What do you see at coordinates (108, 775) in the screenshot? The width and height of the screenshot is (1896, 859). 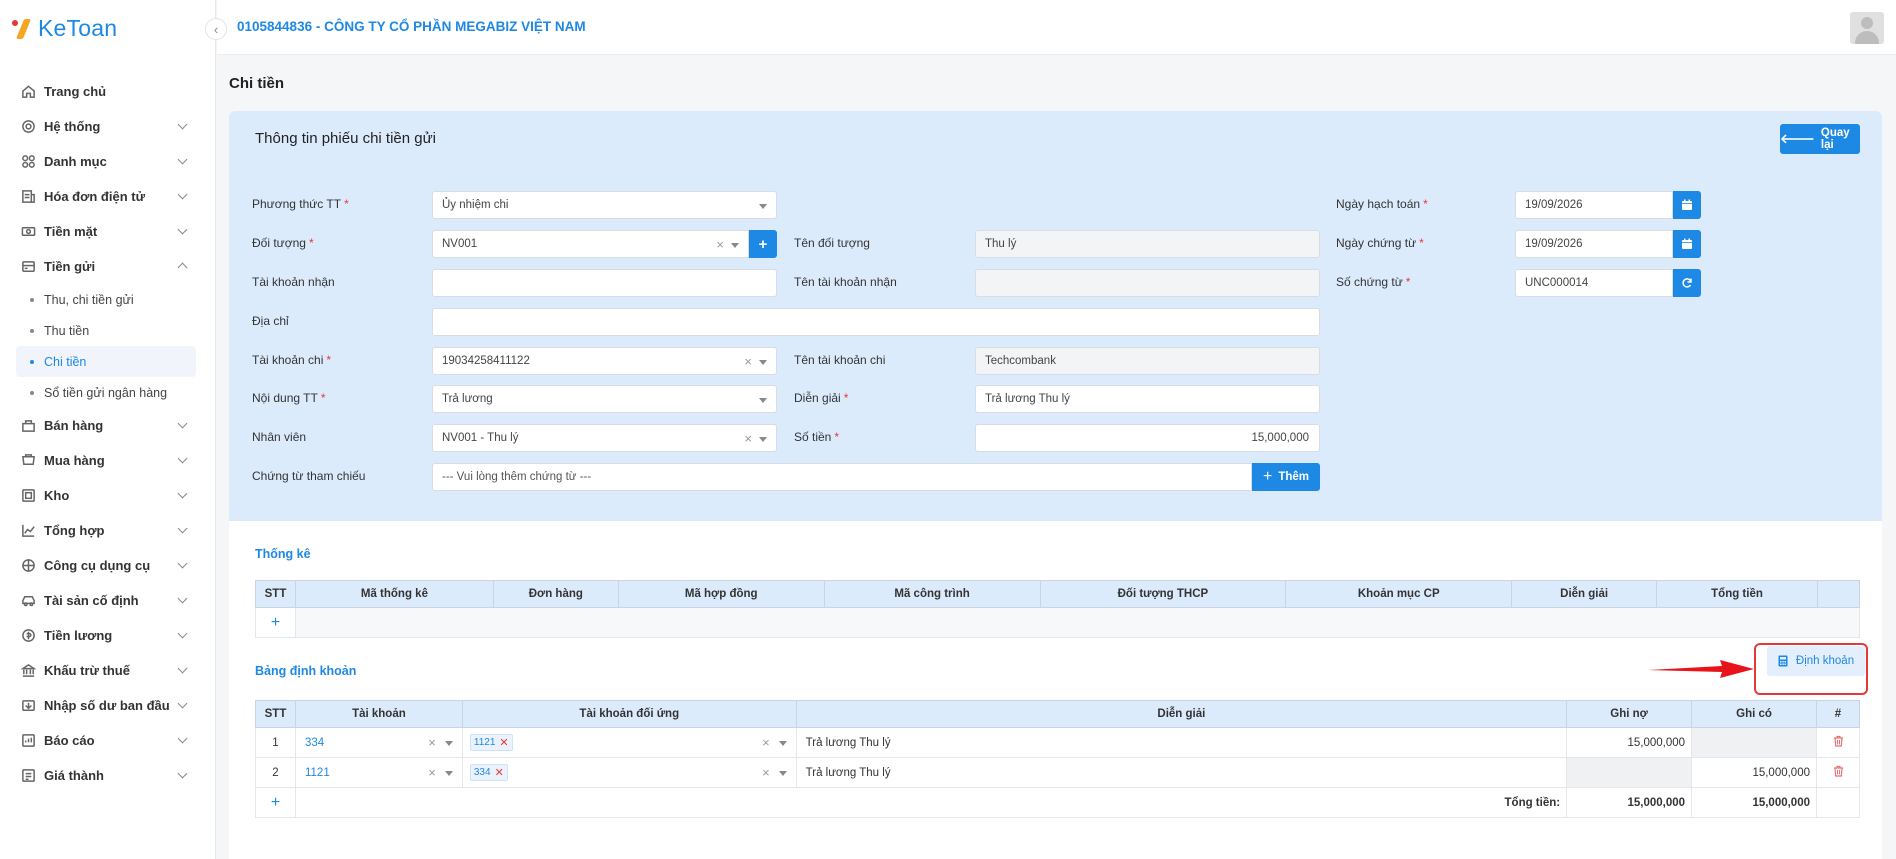 I see `sidebar-item-gia-thanh: Giá thành` at bounding box center [108, 775].